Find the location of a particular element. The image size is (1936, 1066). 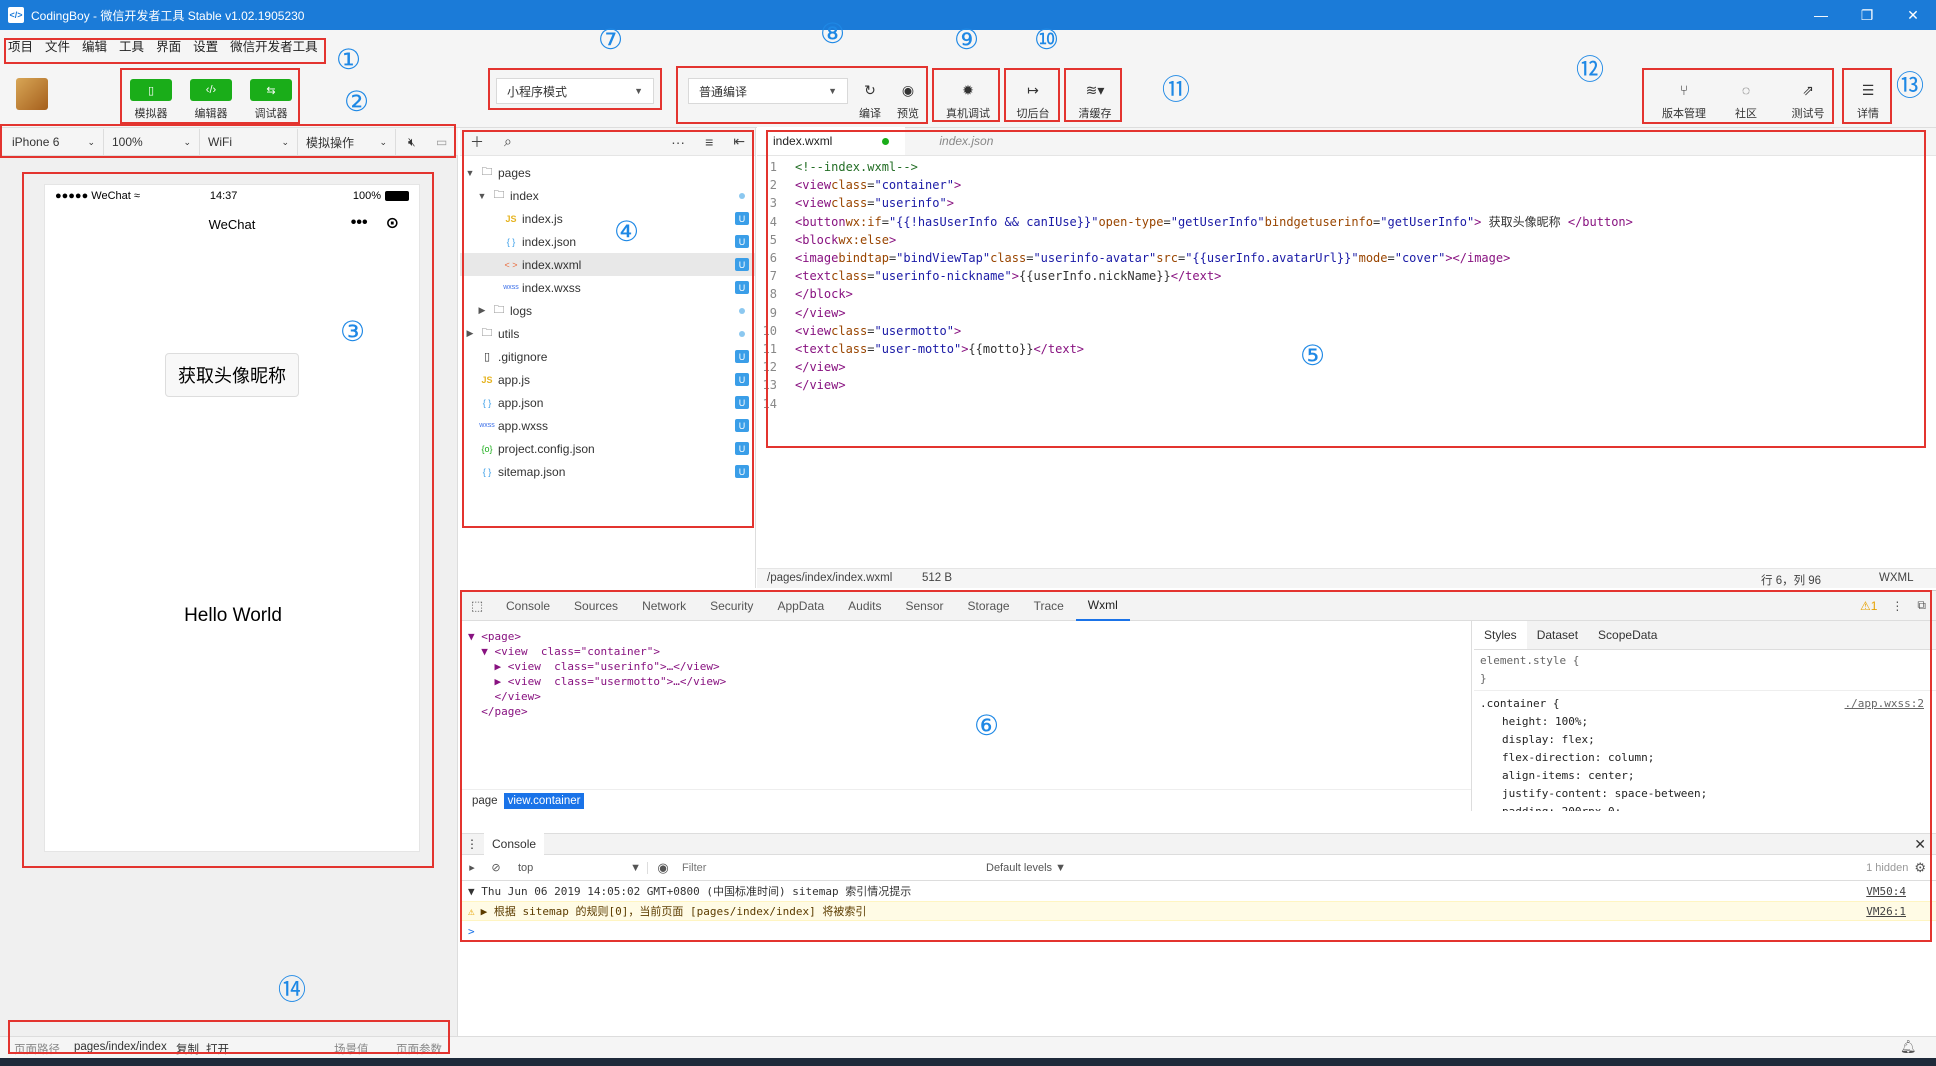

tree-folder-utils: ▶ 🗀︎ utils is located at coordinates (607, 333).